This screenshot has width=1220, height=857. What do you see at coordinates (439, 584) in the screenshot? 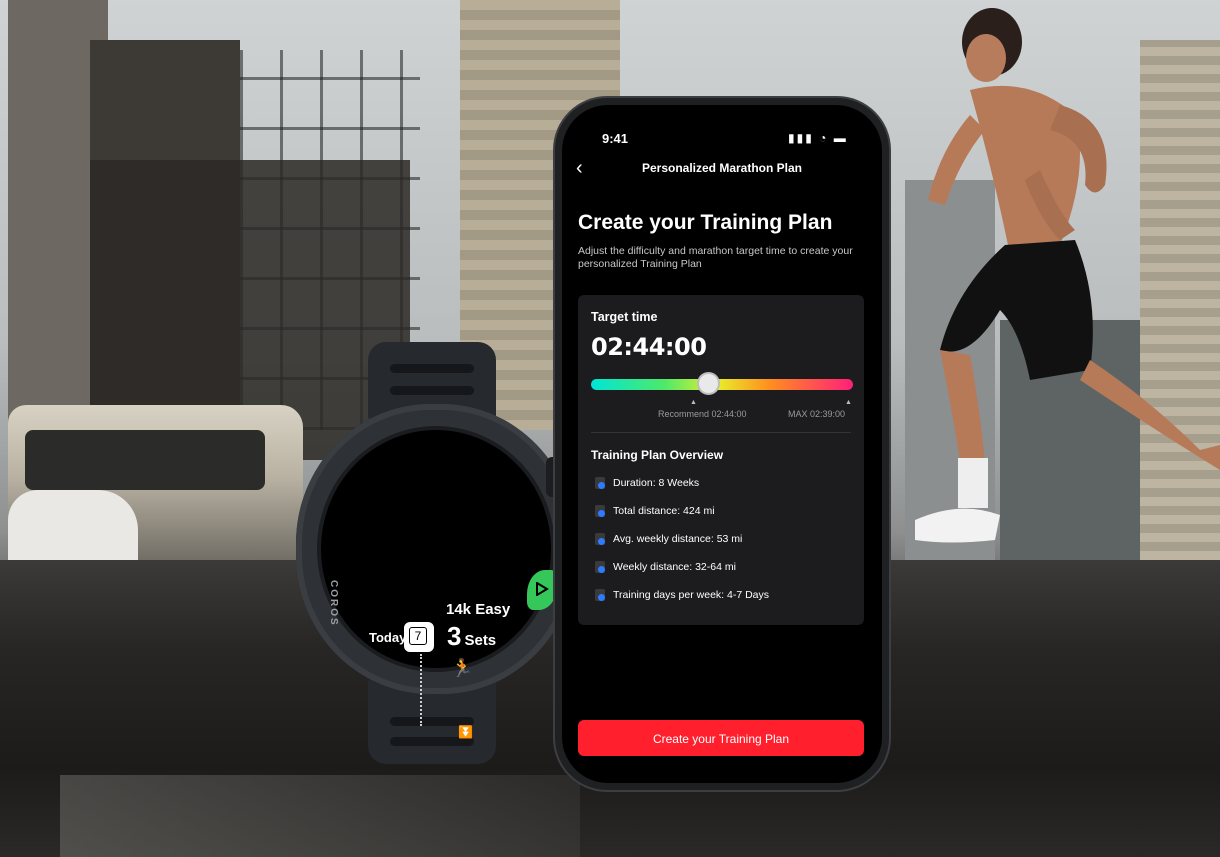
I see `watch-face: COROS Today 7 14k Easy 3 Sets 🏃 ⏬` at bounding box center [439, 584].